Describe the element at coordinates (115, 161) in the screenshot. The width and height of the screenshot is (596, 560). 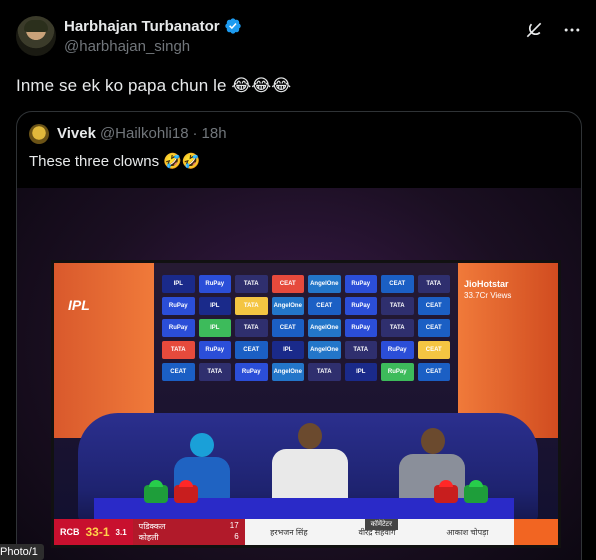
I see `quoted-text: These three clowns 🤣🤣` at that location.